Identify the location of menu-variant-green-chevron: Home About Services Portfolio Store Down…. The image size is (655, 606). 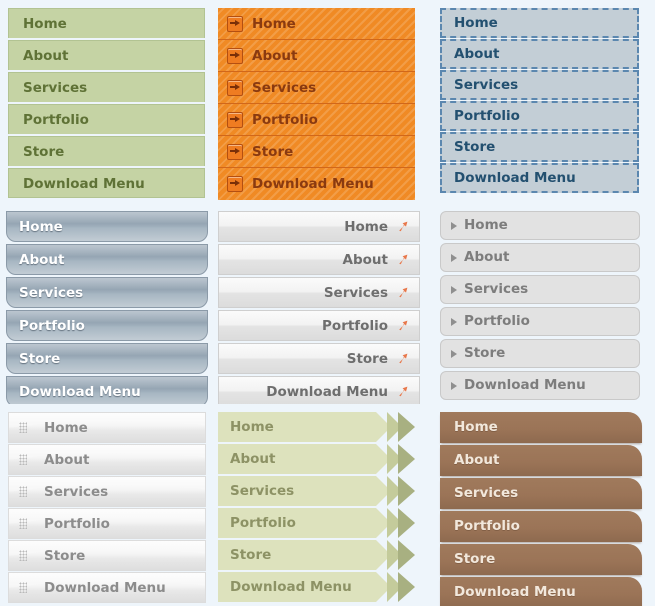
(321, 505).